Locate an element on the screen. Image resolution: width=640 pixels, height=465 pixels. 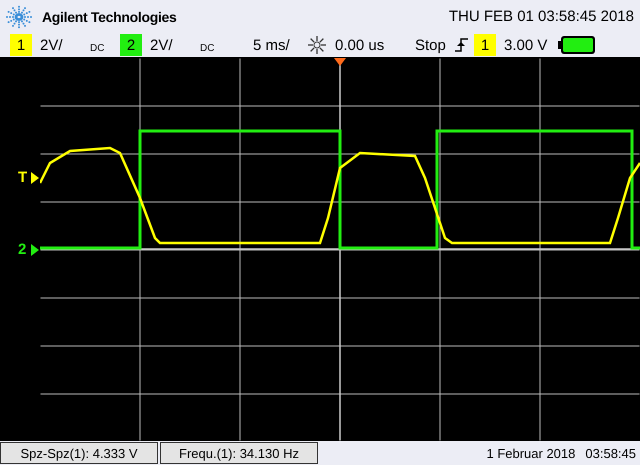
footer-time: 03:58:45 is located at coordinates (610, 453).